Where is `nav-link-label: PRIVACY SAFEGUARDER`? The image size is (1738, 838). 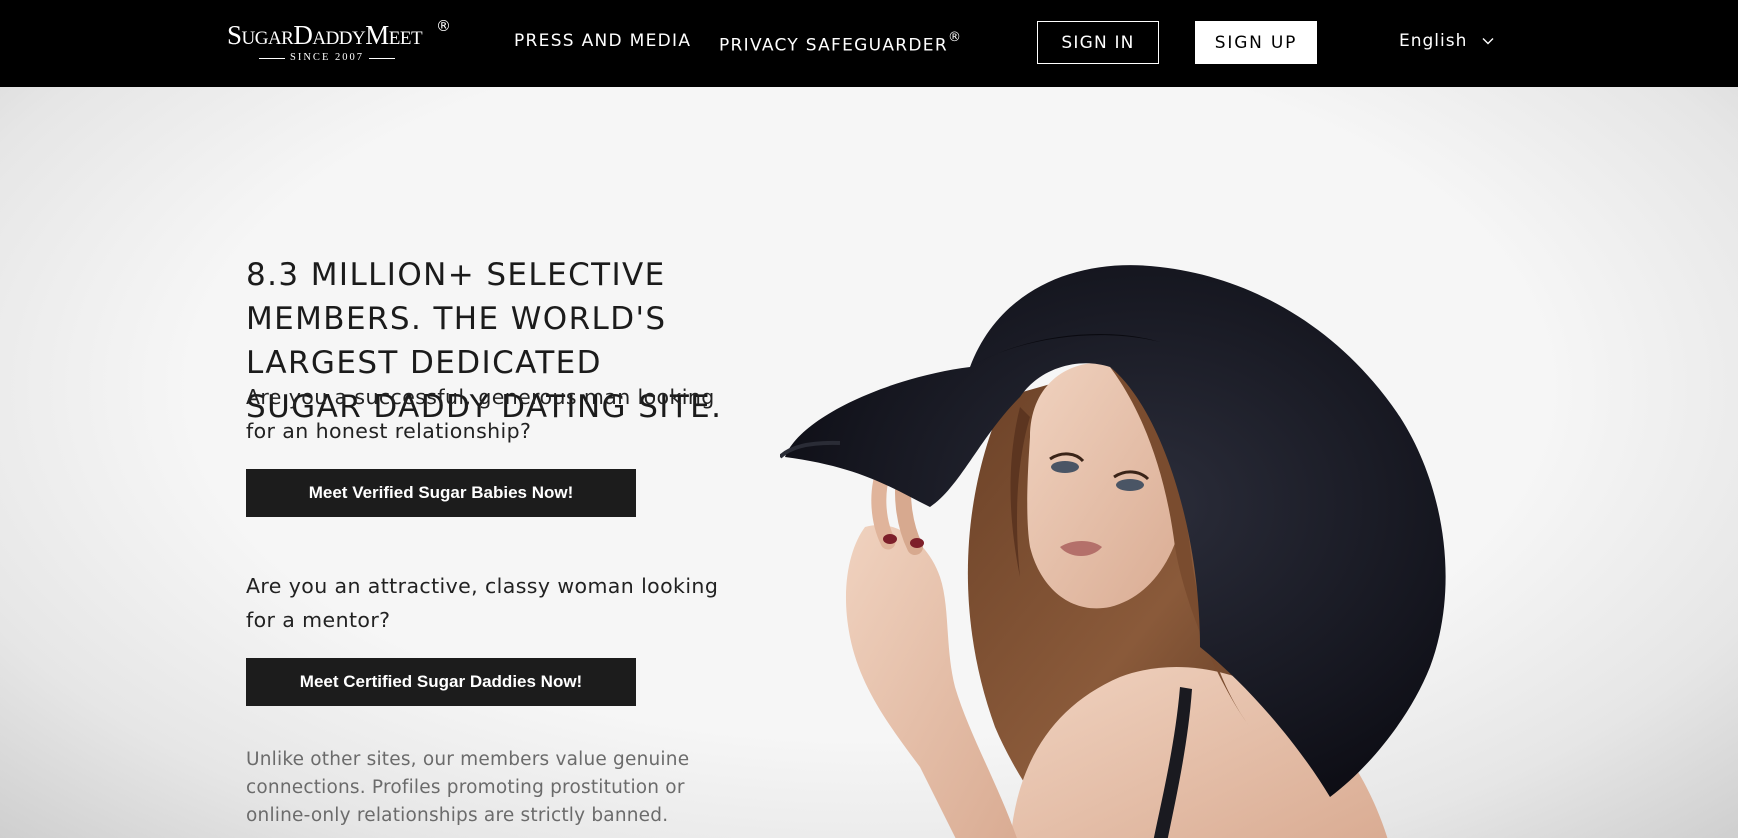
nav-link-label: PRIVACY SAFEGUARDER is located at coordinates (833, 45).